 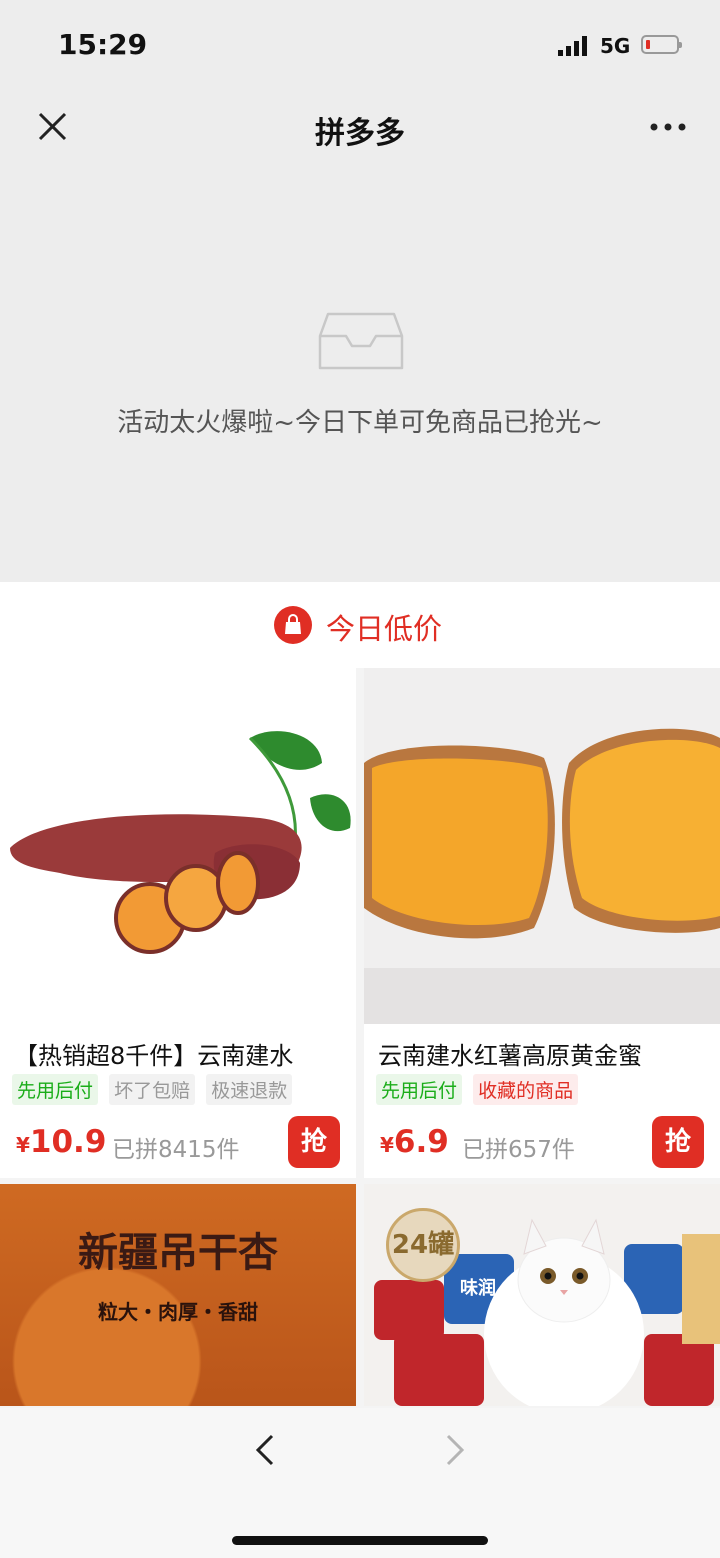 What do you see at coordinates (384, 629) in the screenshot?
I see `section-title: 今日低价` at bounding box center [384, 629].